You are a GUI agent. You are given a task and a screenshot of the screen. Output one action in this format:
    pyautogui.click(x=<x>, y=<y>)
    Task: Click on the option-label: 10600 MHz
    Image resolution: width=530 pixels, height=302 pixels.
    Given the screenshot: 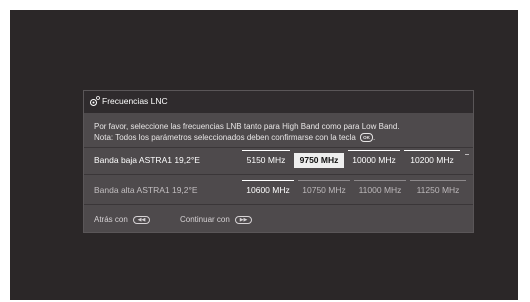 What is the action you would take?
    pyautogui.click(x=268, y=190)
    